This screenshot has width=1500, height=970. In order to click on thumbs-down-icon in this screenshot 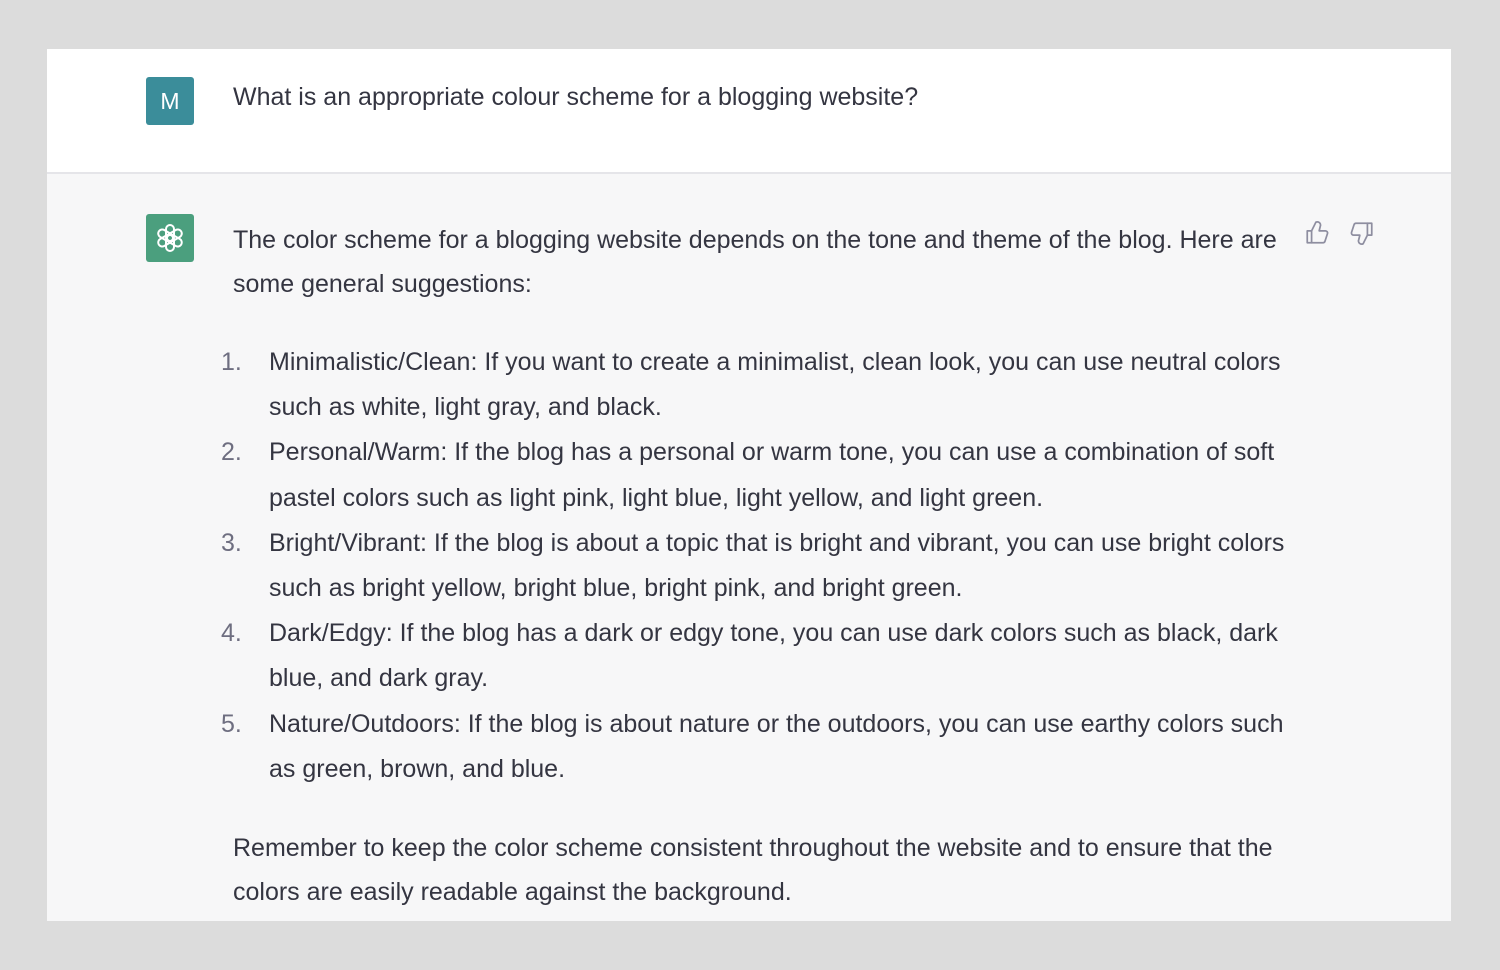, I will do `click(1361, 233)`.